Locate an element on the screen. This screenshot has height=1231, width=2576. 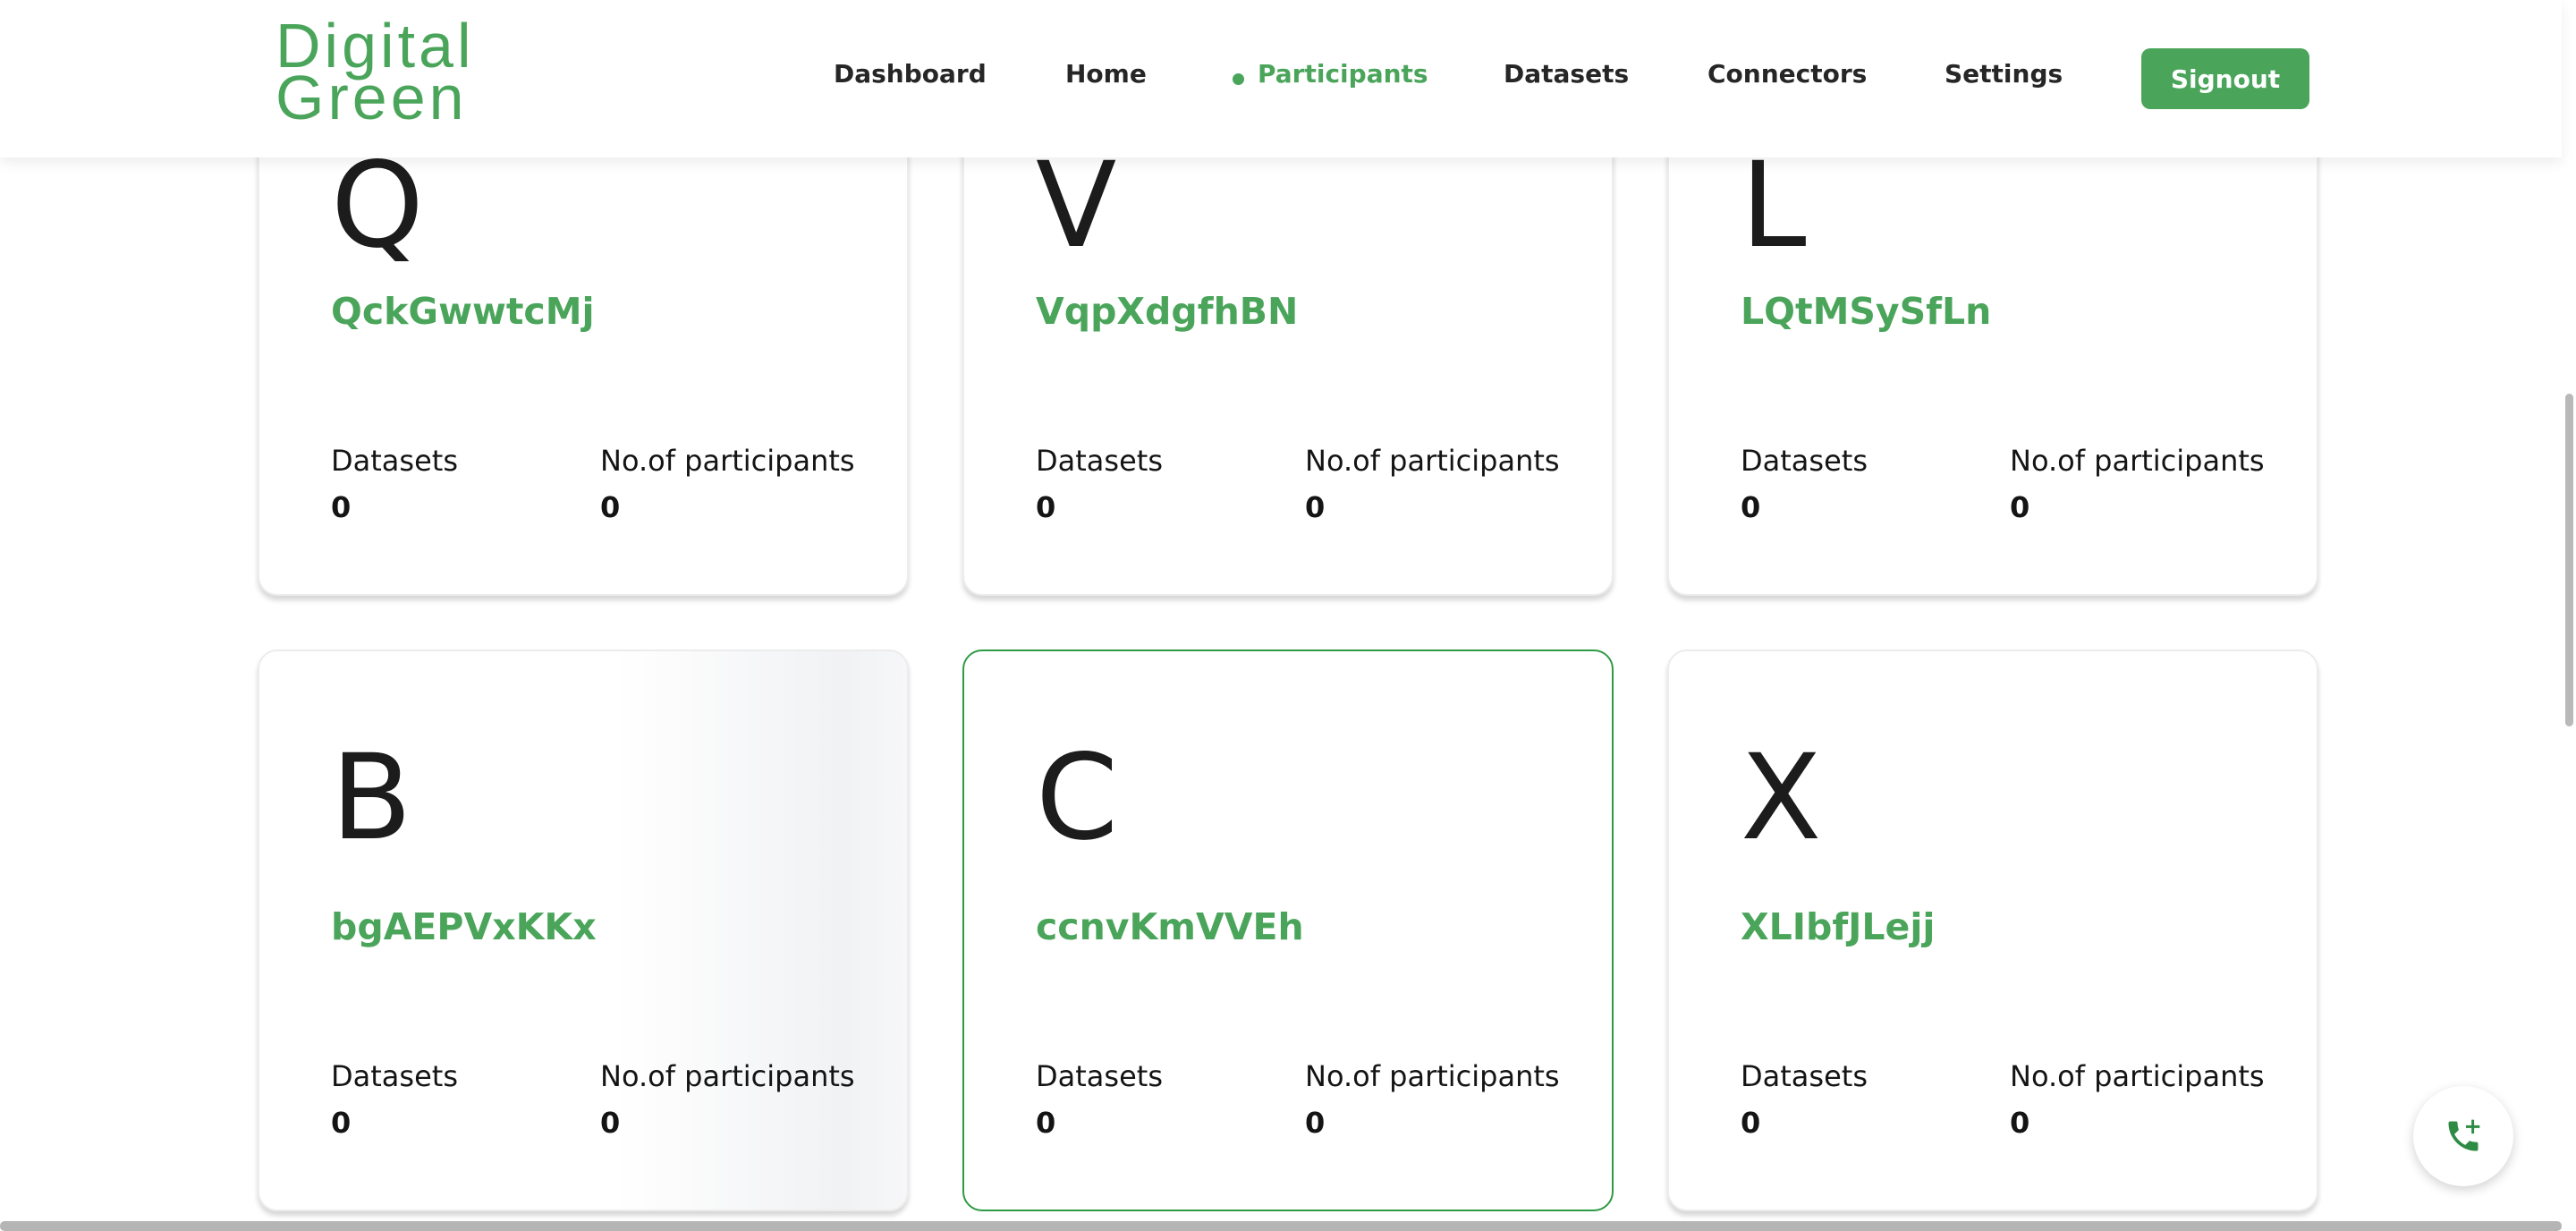
participant-initial: C is located at coordinates (1077, 798).